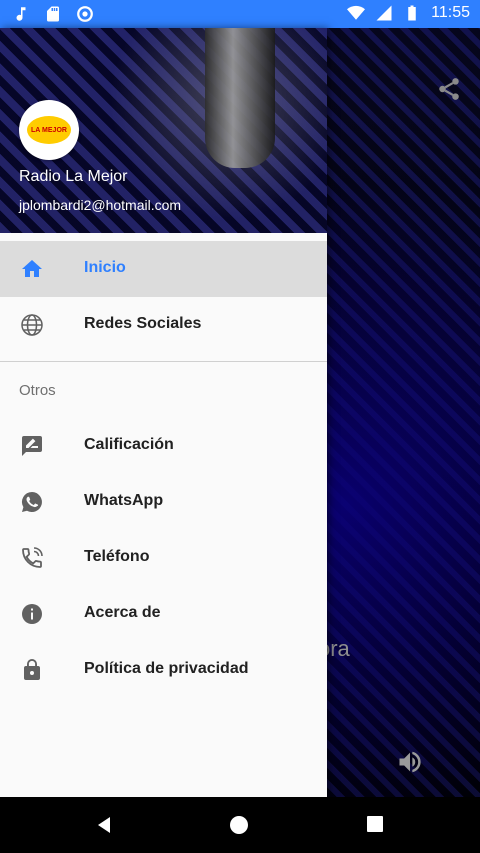 Image resolution: width=480 pixels, height=853 pixels. I want to click on globe-icon, so click(32, 325).